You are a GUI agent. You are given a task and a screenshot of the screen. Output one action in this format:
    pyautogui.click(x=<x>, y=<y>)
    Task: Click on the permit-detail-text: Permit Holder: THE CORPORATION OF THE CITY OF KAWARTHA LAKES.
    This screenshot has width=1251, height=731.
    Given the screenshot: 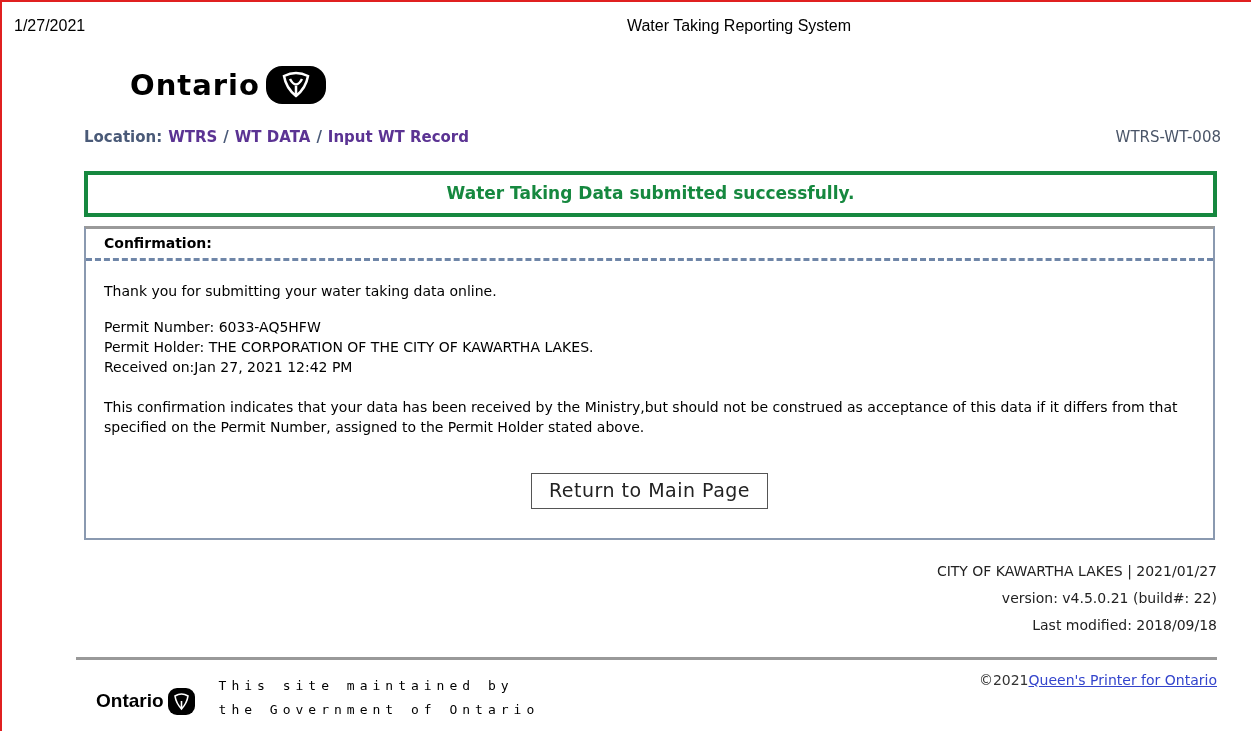 What is the action you would take?
    pyautogui.click(x=349, y=347)
    